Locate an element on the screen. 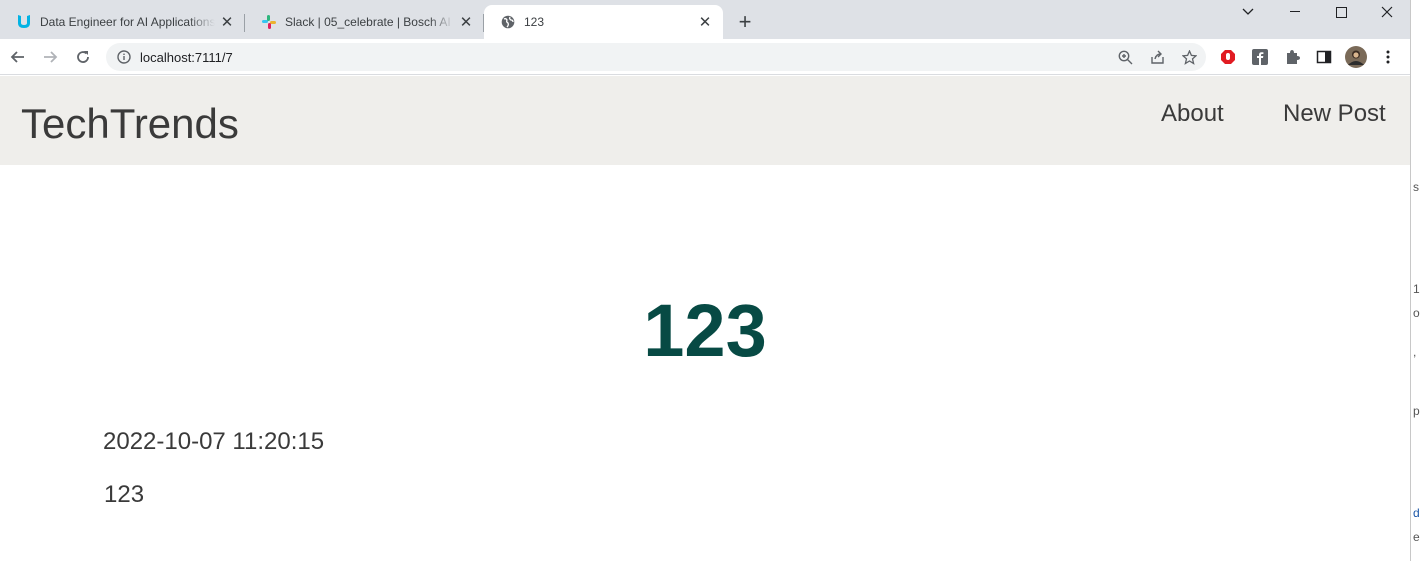 Image resolution: width=1420 pixels, height=561 pixels. post-created-date: 2022-10-07 11:20:15 is located at coordinates (214, 441).